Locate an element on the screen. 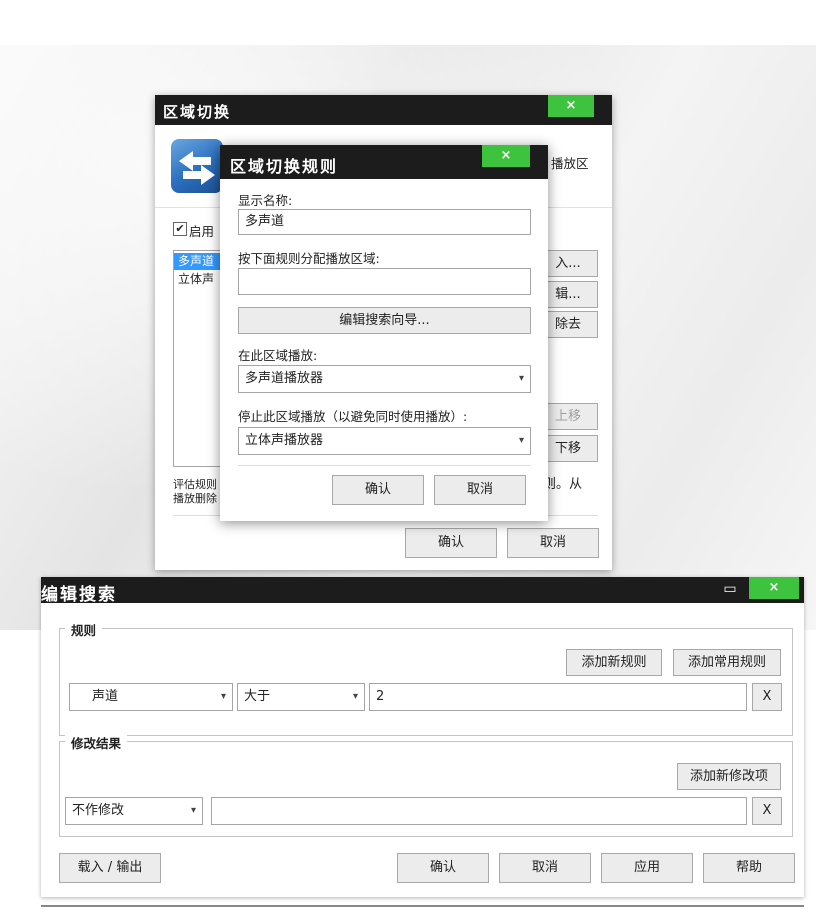 Image resolution: width=816 pixels, height=912 pixels. zone-rule-ok-button: 确认 is located at coordinates (378, 490).